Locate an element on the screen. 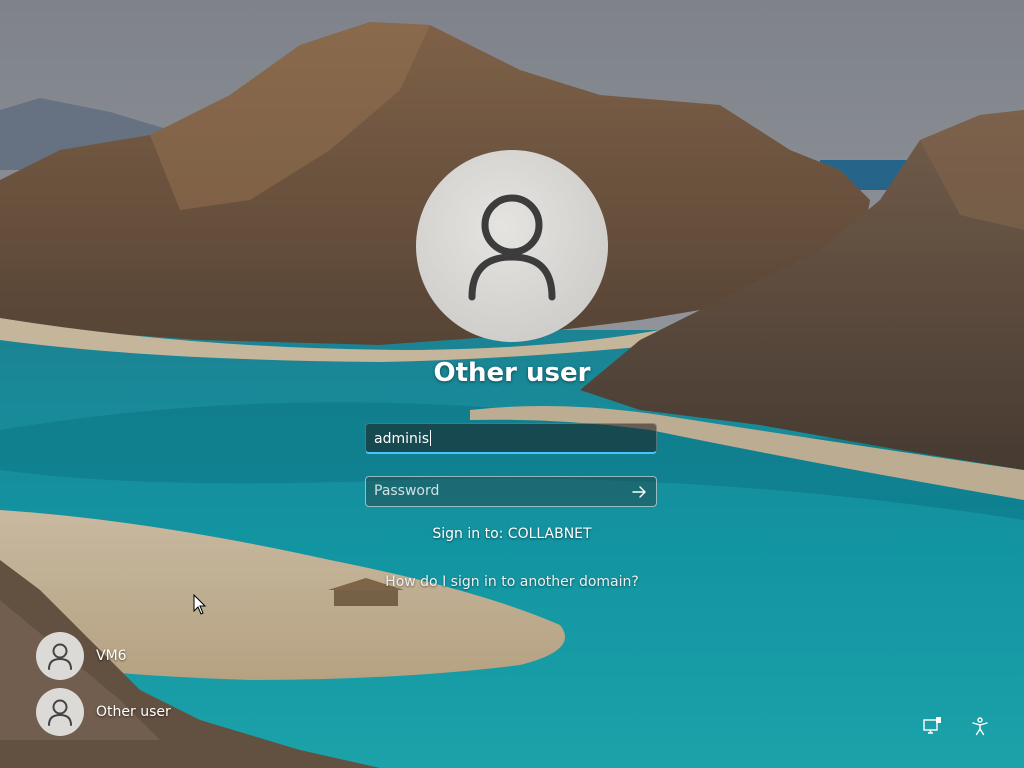 This screenshot has height=768, width=1024. accessibility-button is located at coordinates (980, 726).